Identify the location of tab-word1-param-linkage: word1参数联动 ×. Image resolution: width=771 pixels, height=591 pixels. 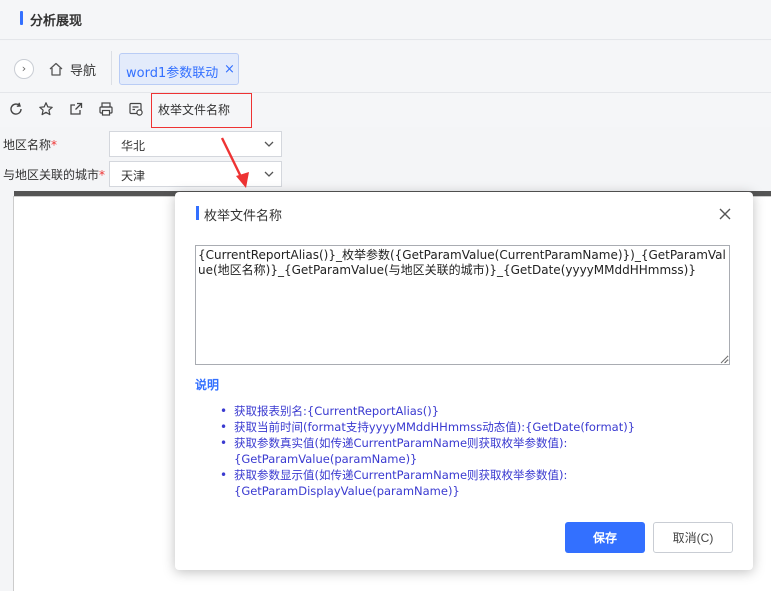
(179, 69).